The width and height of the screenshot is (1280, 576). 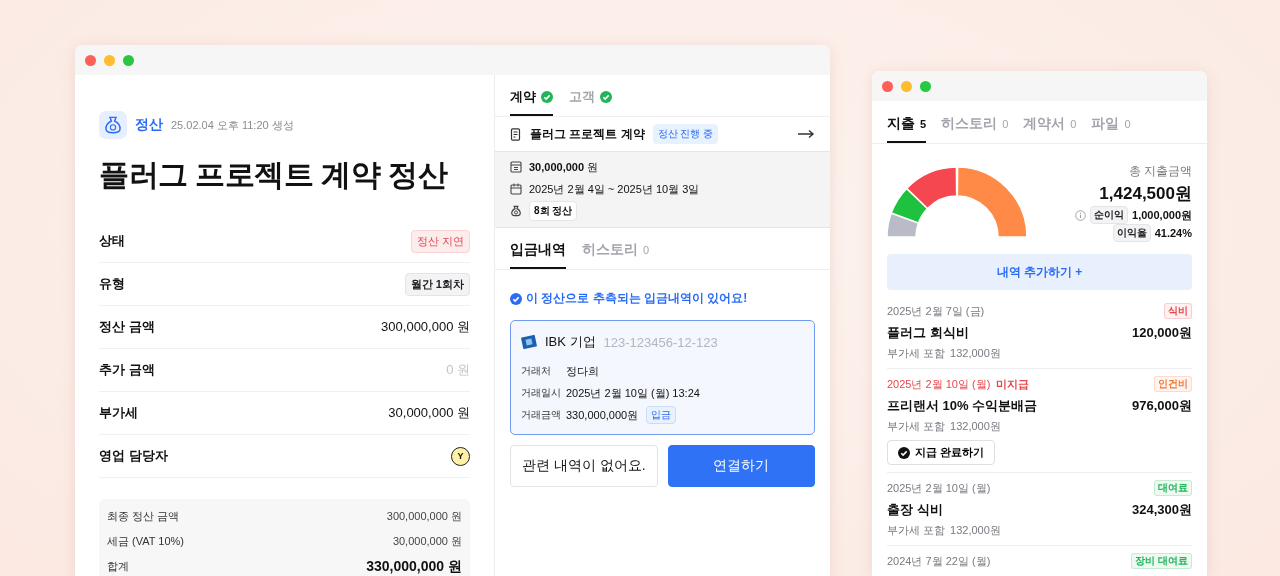 What do you see at coordinates (661, 415) in the screenshot?
I see `deposit-tag: 입금` at bounding box center [661, 415].